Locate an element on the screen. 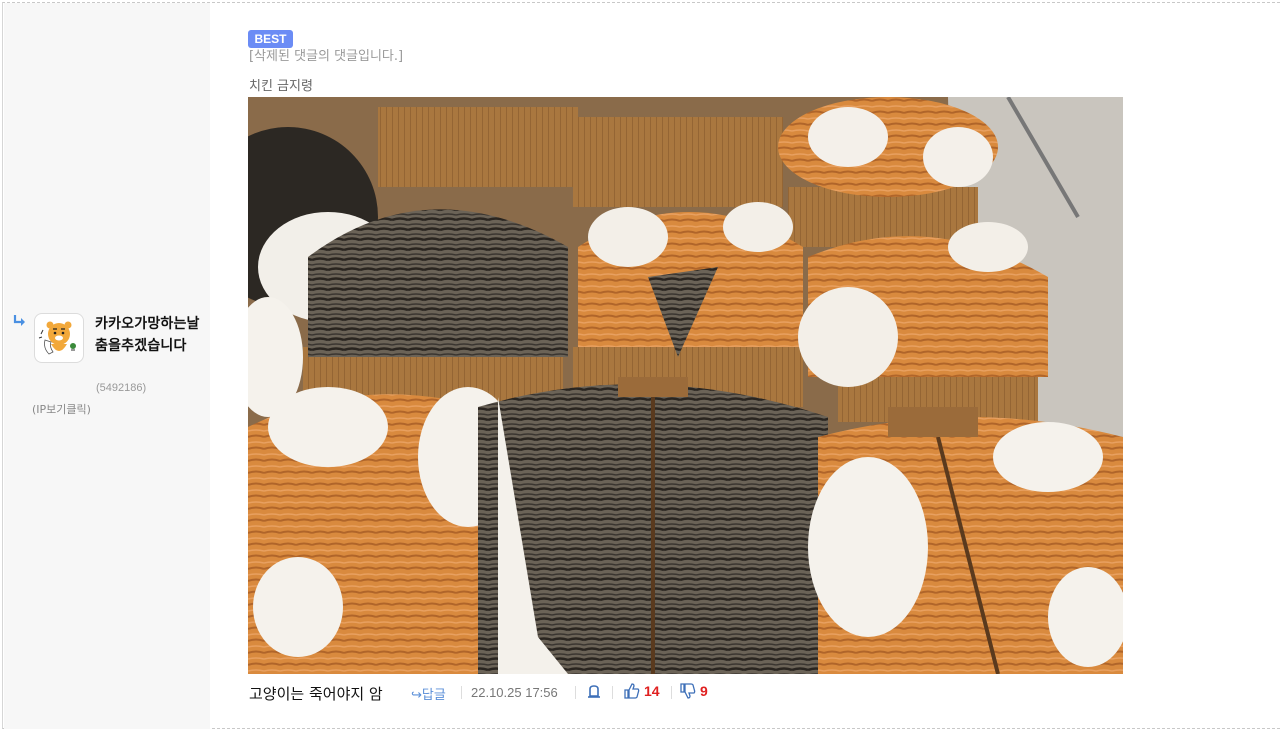  downvote-button: 9 is located at coordinates (694, 691).